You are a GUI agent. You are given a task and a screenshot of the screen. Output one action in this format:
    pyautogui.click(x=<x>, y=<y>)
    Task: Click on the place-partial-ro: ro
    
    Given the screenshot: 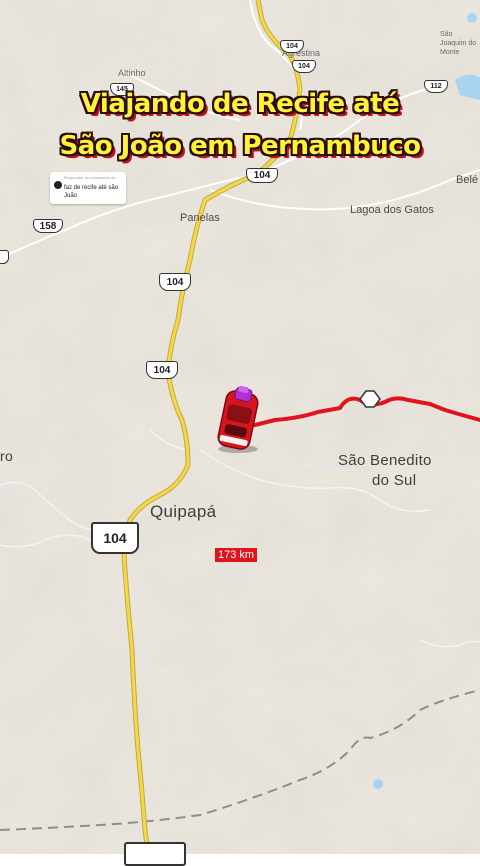 What is the action you would take?
    pyautogui.click(x=7, y=456)
    